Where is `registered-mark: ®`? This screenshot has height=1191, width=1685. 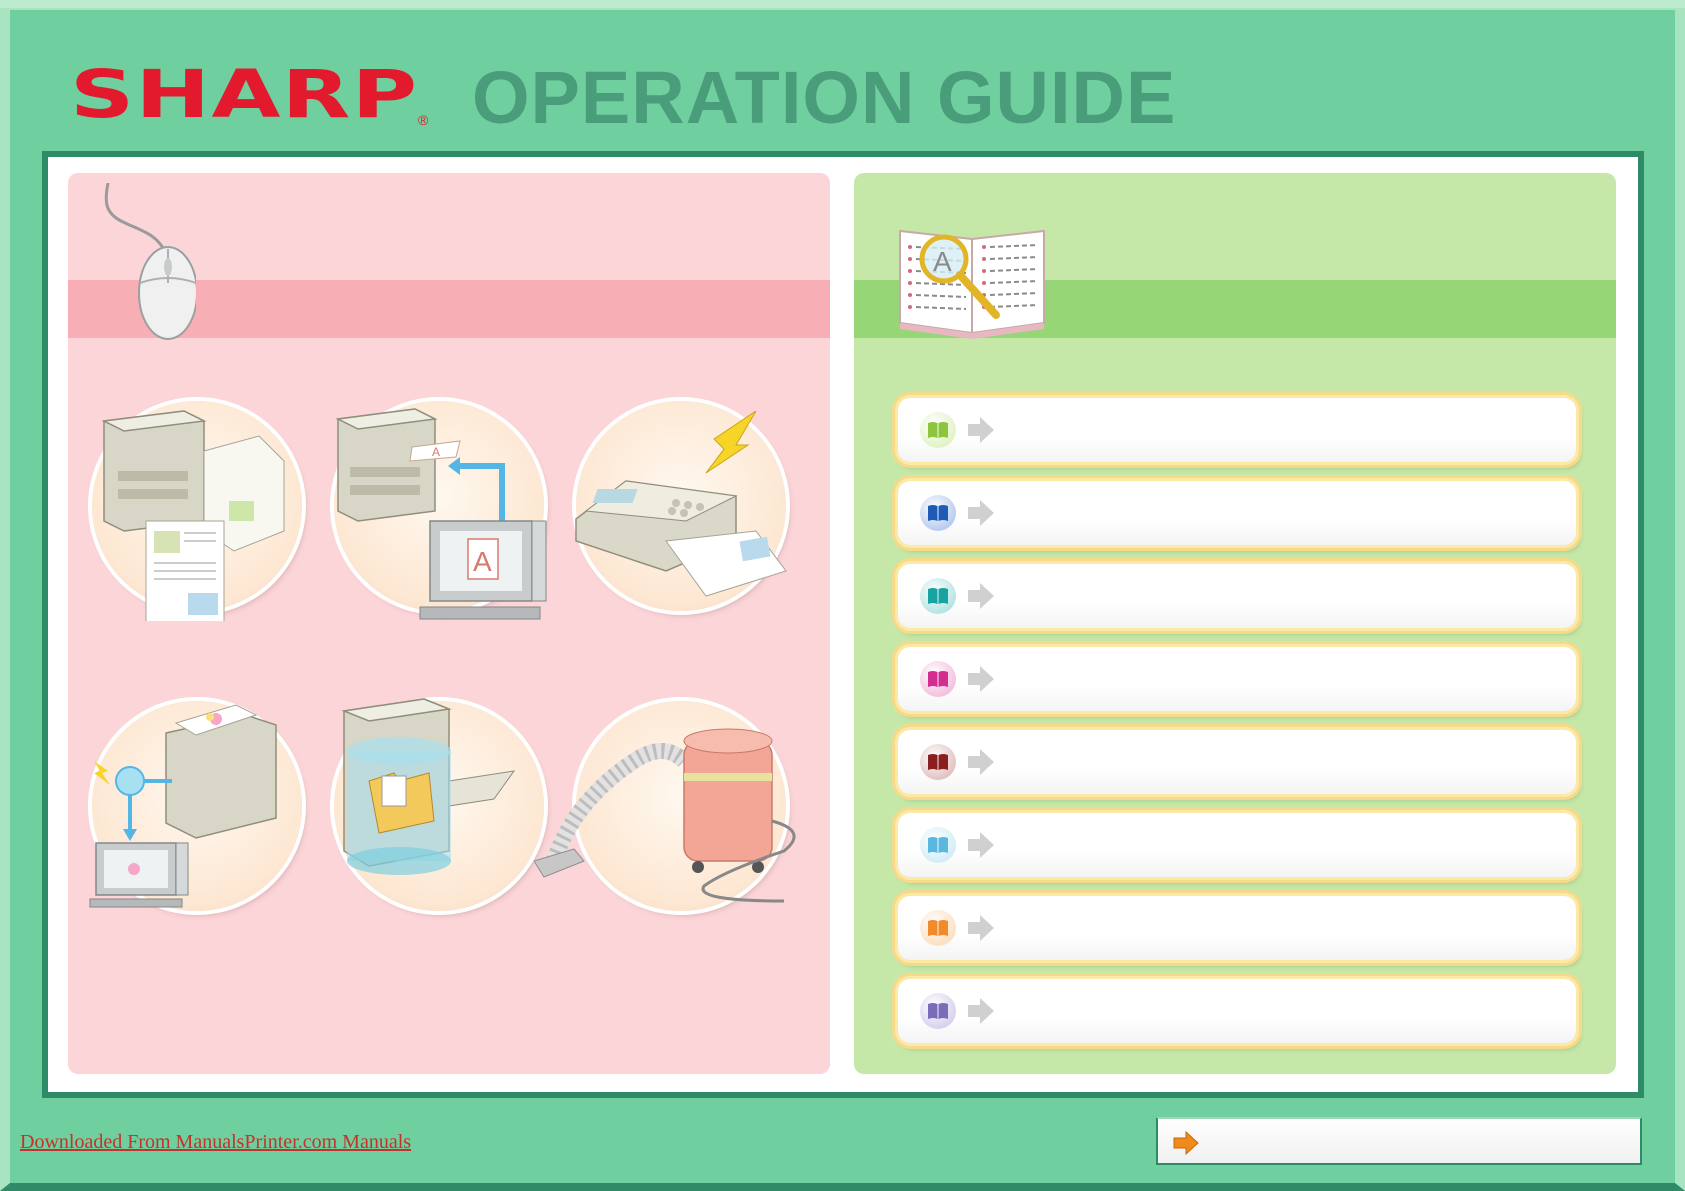
registered-mark: ® is located at coordinates (423, 120).